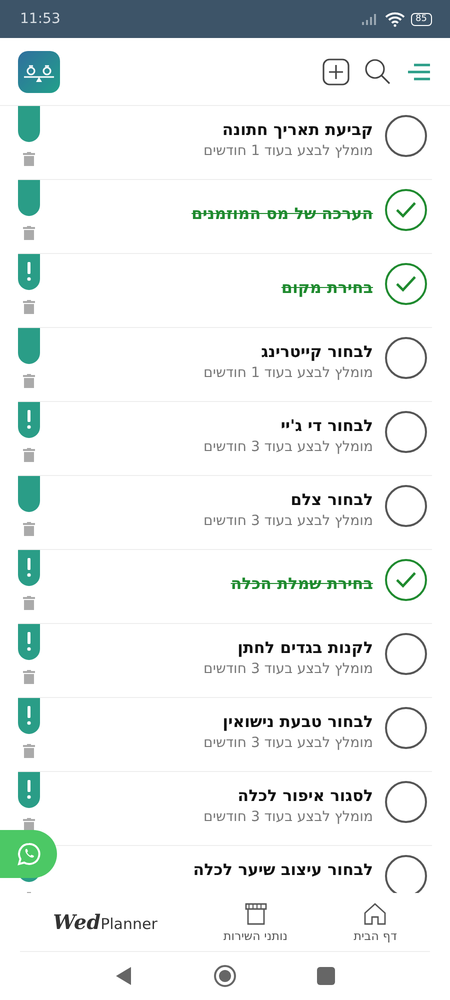  I want to click on task-title: לבחור קייטרינג, so click(317, 351).